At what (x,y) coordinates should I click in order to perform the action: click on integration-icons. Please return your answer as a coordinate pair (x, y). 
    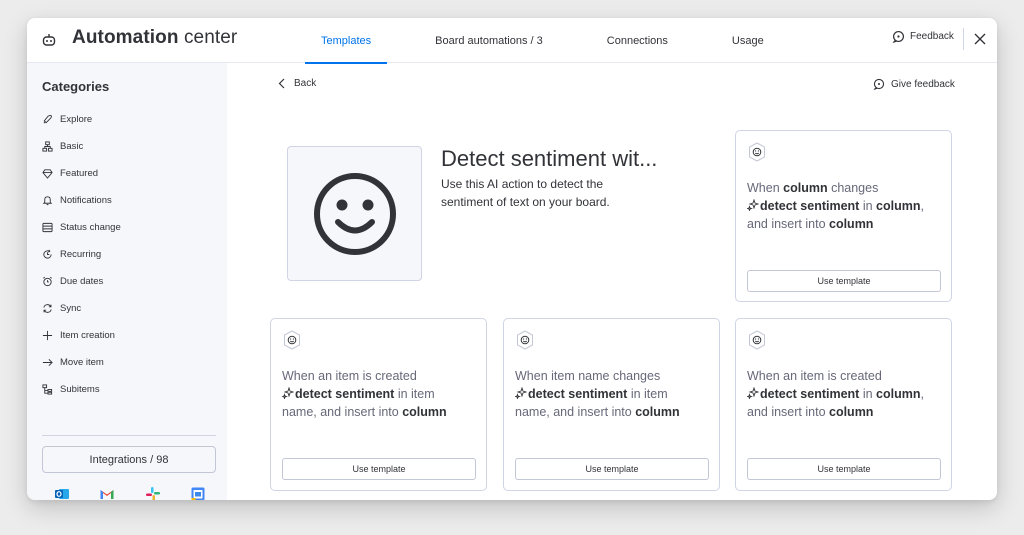
    Looking at the image, I should click on (130, 493).